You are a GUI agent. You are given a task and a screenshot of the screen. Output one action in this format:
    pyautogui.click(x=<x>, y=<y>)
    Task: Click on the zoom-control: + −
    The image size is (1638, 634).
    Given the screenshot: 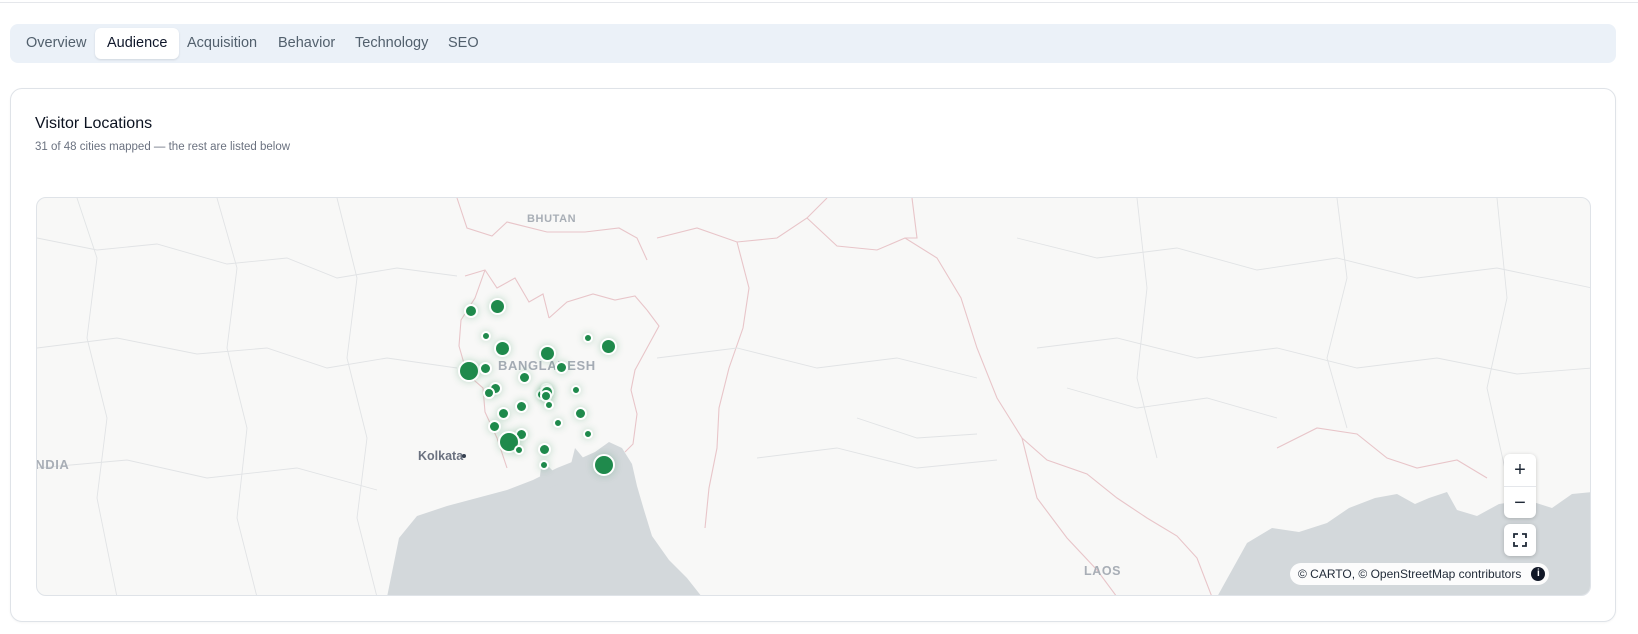 What is the action you would take?
    pyautogui.click(x=1520, y=486)
    